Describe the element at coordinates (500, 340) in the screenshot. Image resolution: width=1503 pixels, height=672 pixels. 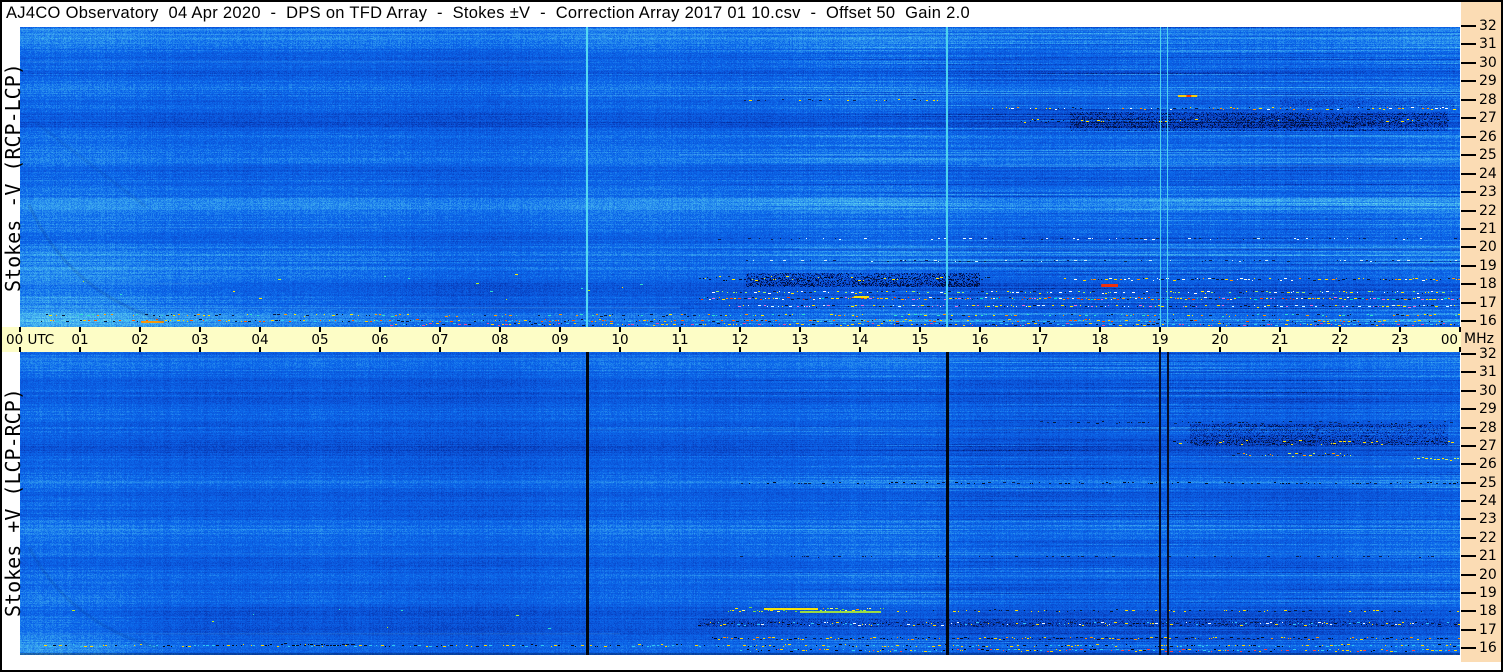
I see `hour-label: 08` at that location.